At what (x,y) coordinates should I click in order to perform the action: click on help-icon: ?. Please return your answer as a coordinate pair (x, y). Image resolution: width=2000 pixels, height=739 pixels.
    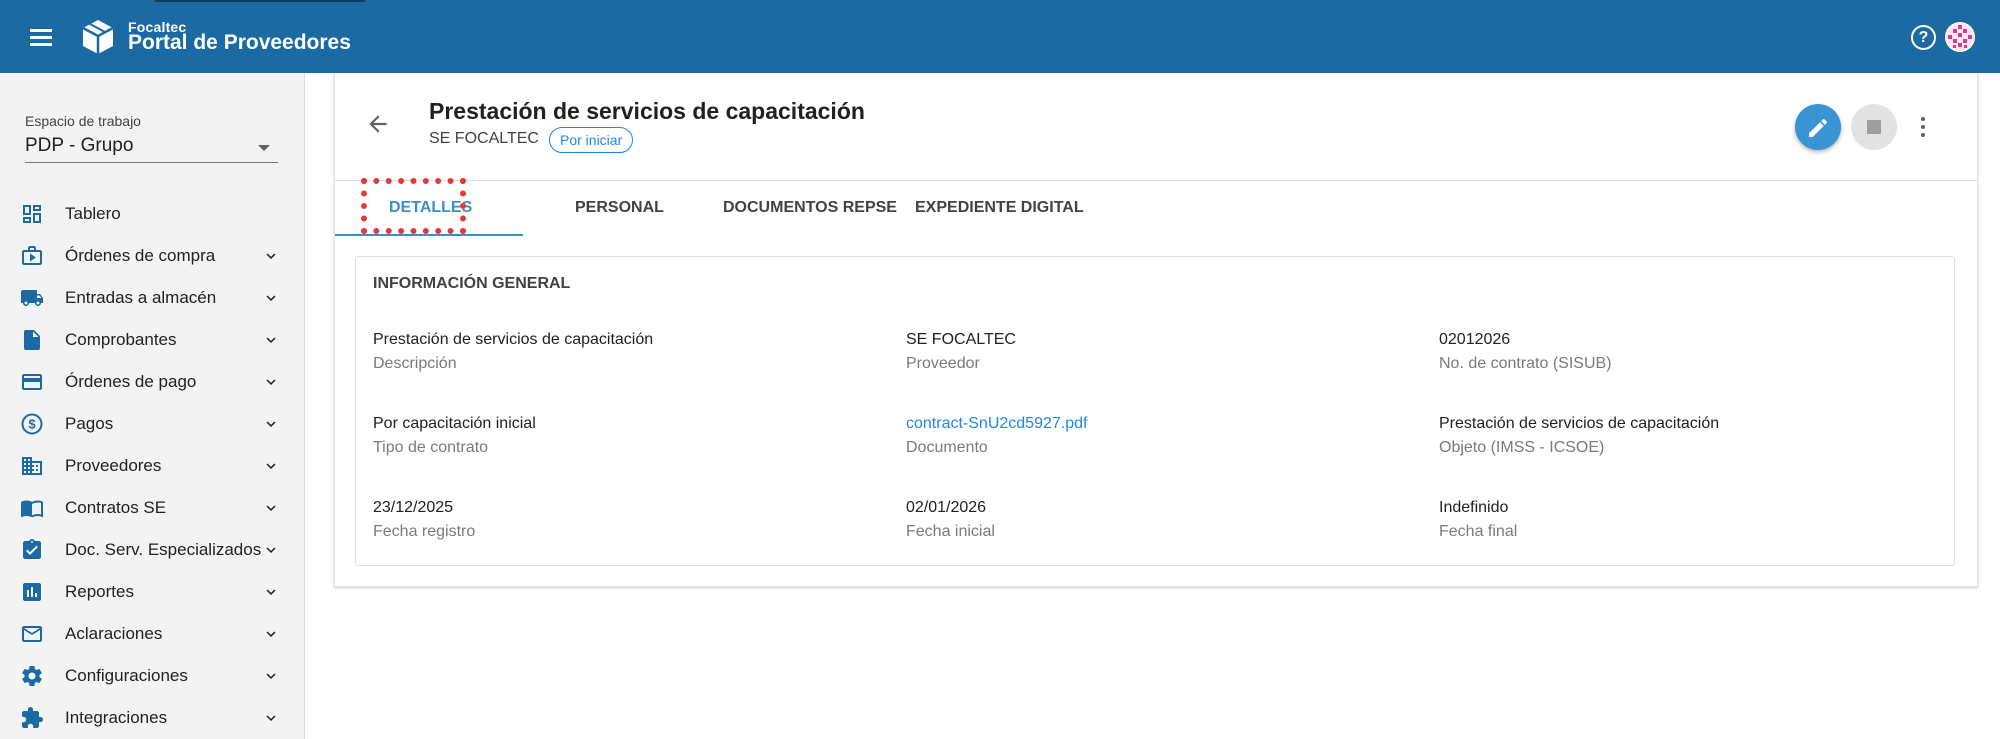
    Looking at the image, I should click on (1923, 37).